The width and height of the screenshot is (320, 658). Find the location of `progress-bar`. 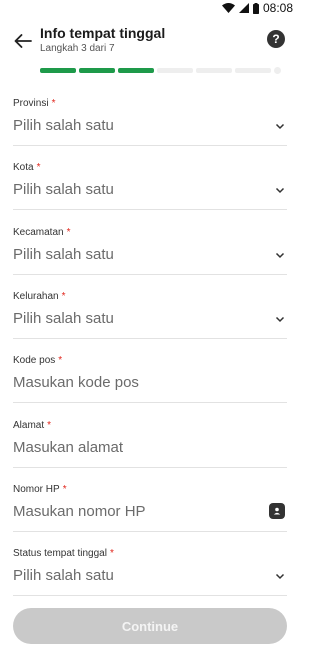

progress-bar is located at coordinates (163, 70).